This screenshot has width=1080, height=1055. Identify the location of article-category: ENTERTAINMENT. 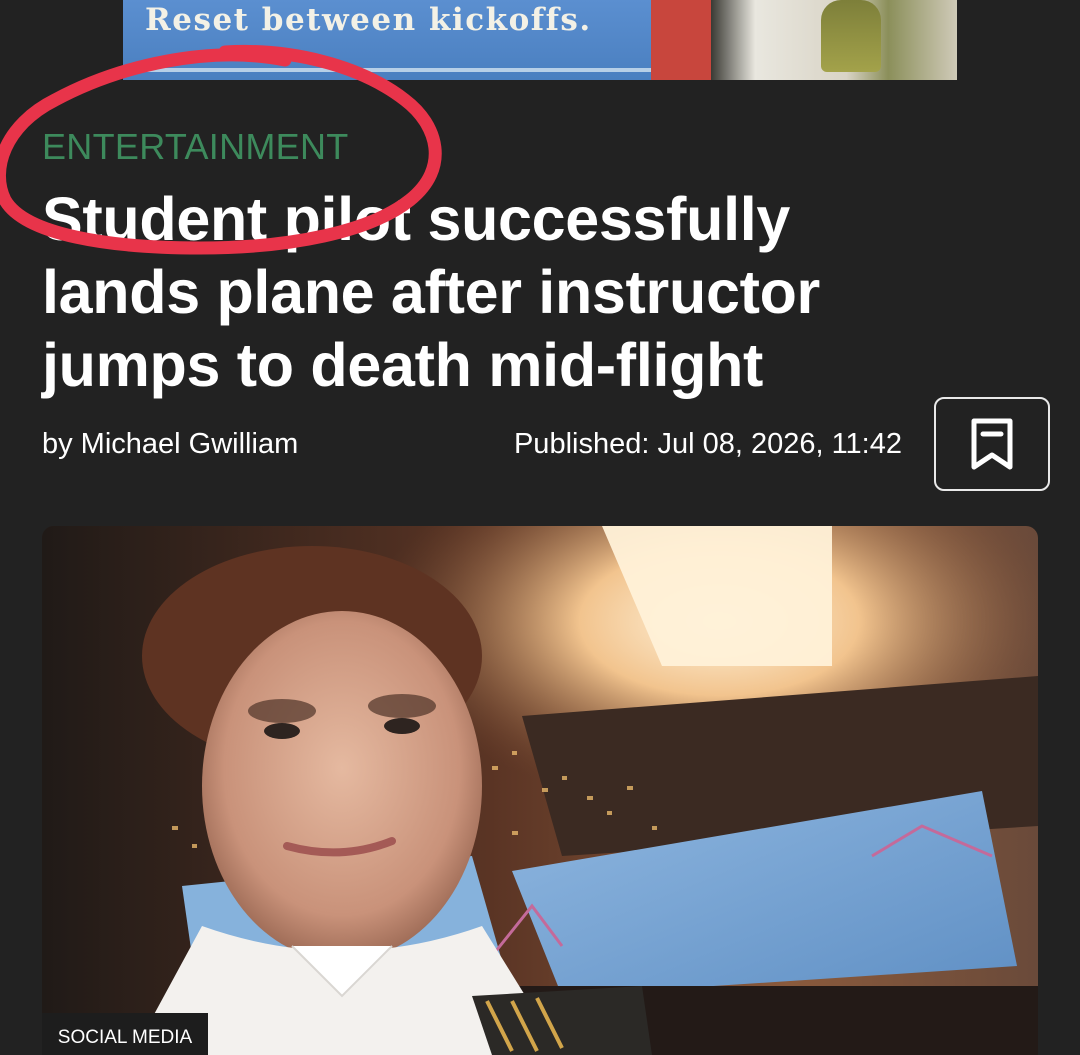
(195, 147).